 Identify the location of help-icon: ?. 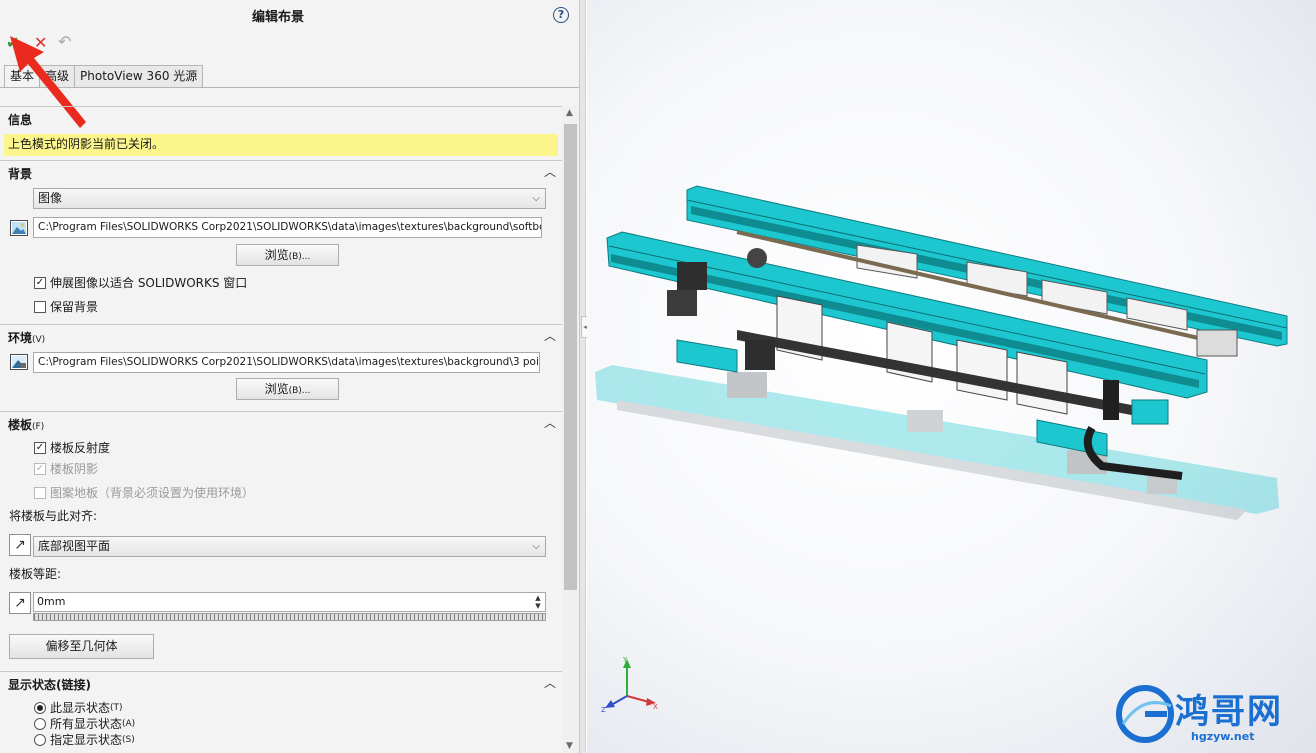
(561, 15).